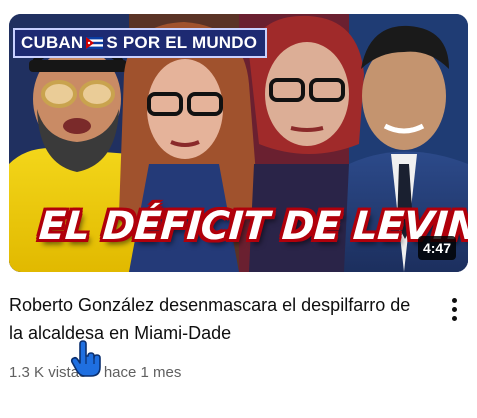 The image size is (477, 418). I want to click on more-options-button, so click(454, 309).